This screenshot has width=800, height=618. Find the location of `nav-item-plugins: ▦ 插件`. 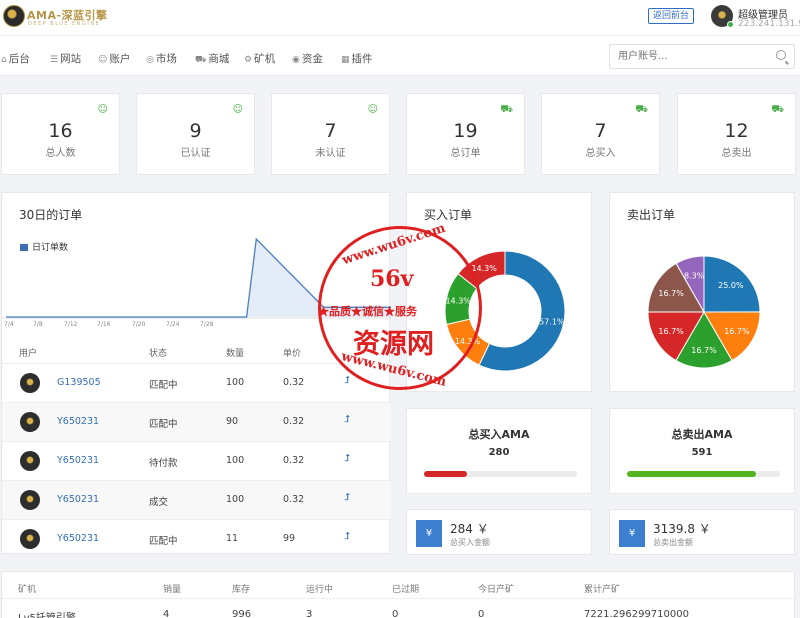

nav-item-plugins: ▦ 插件 is located at coordinates (357, 58).